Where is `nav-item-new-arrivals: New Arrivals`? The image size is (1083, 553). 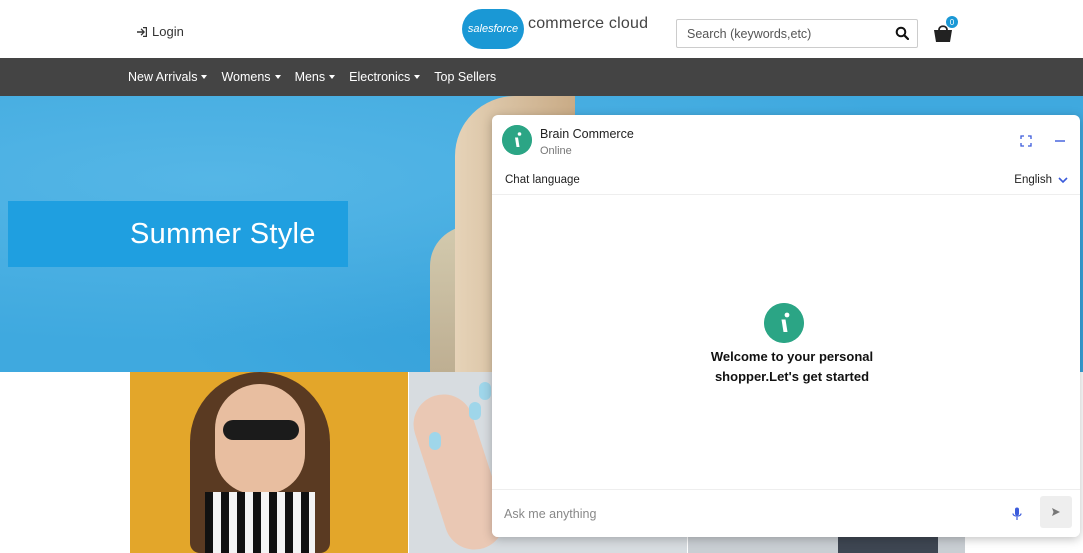
nav-item-new-arrivals: New Arrivals is located at coordinates (168, 77).